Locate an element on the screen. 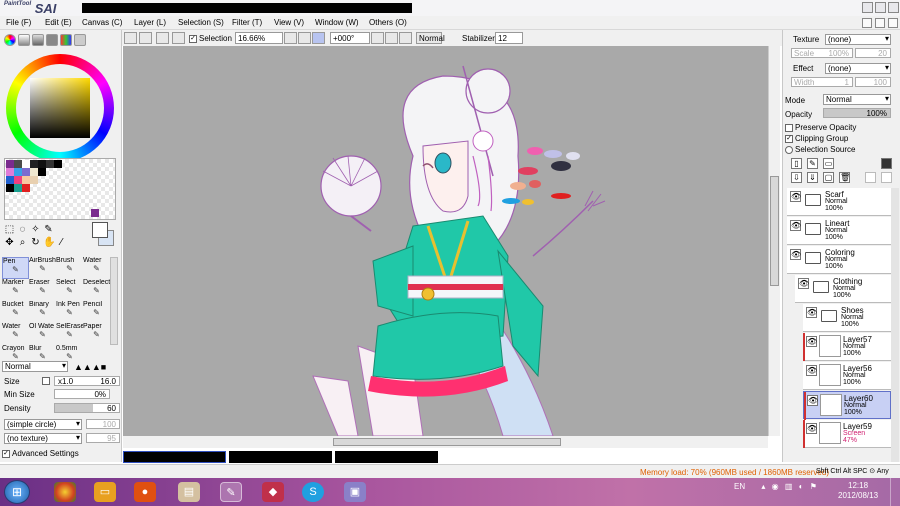  skype-icon: S is located at coordinates (313, 492).